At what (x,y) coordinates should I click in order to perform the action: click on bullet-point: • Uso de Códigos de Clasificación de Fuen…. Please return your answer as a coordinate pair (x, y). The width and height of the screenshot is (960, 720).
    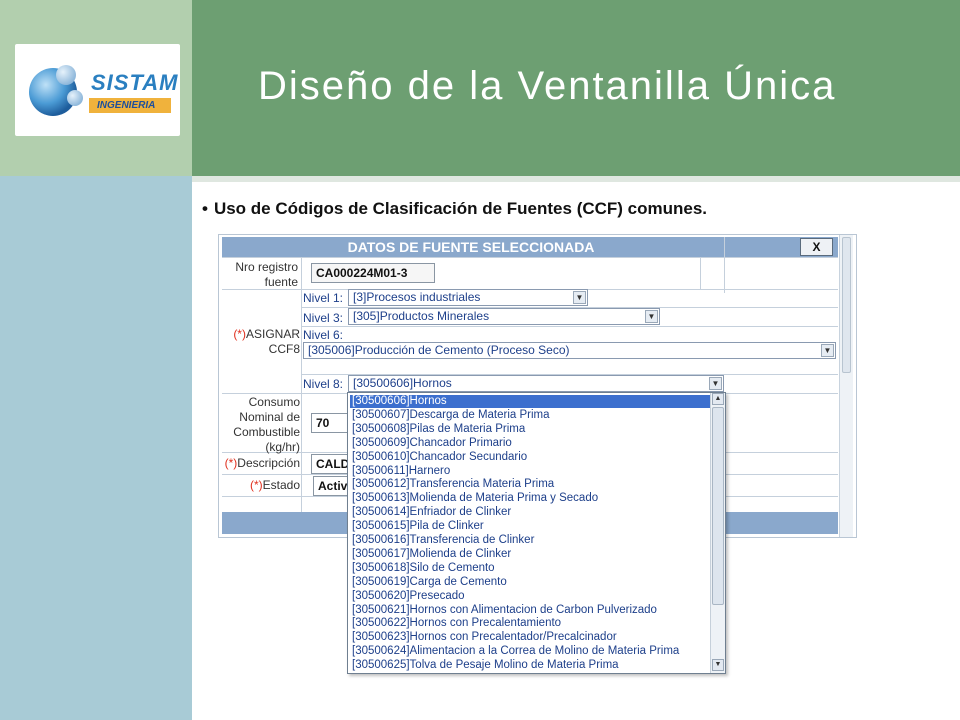
    Looking at the image, I should click on (454, 209).